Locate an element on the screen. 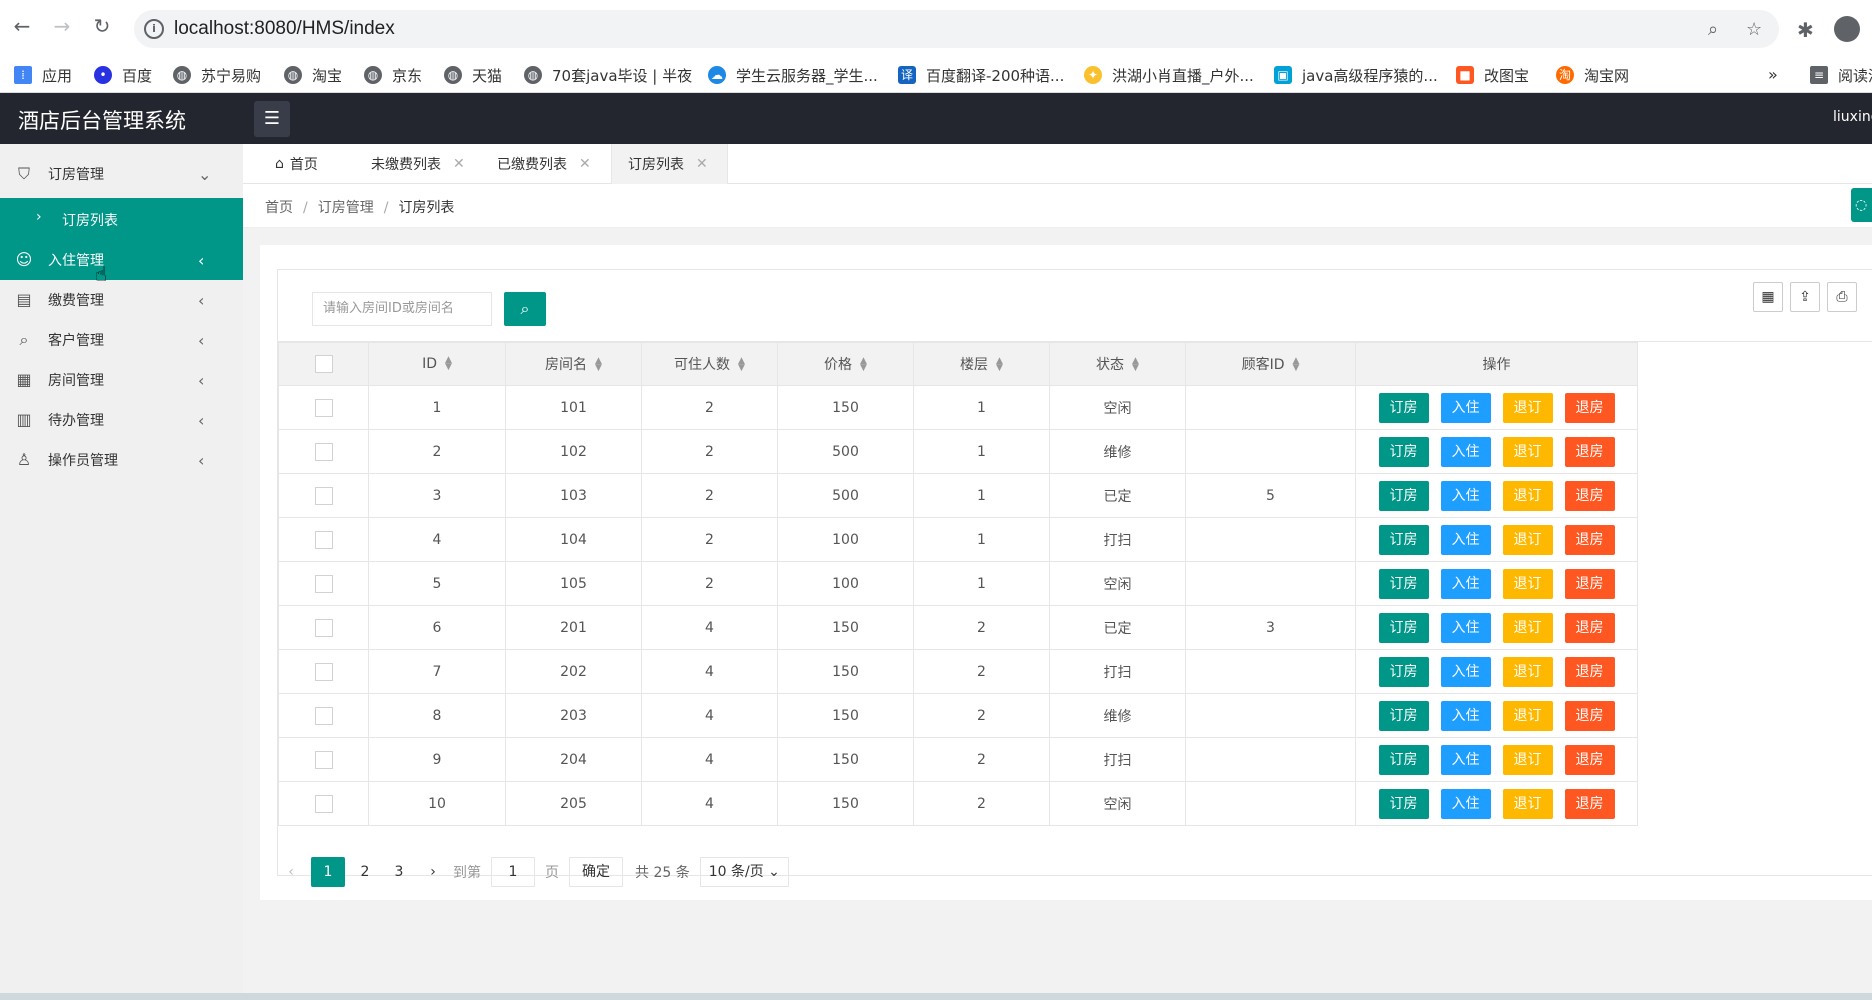 This screenshot has width=1872, height=1000. columns-filter-button: ▦ is located at coordinates (1768, 297).